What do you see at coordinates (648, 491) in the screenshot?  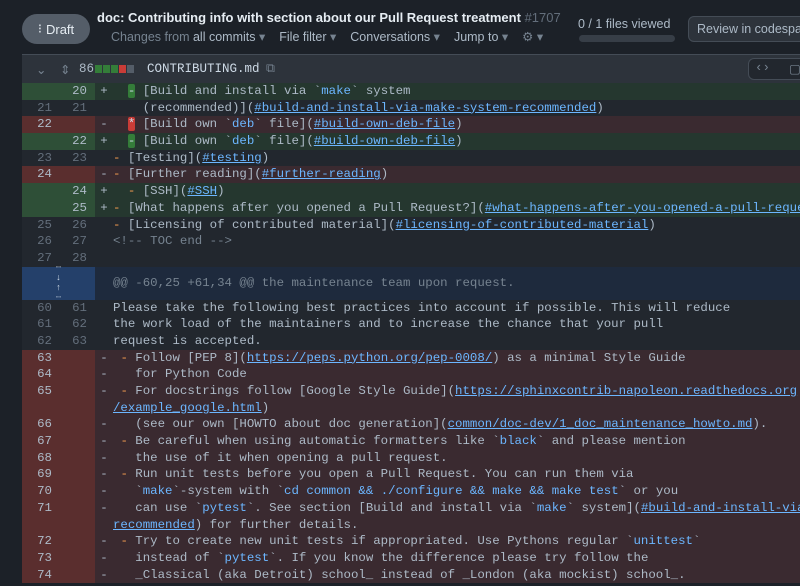 I see `code-token: ` or you` at bounding box center [648, 491].